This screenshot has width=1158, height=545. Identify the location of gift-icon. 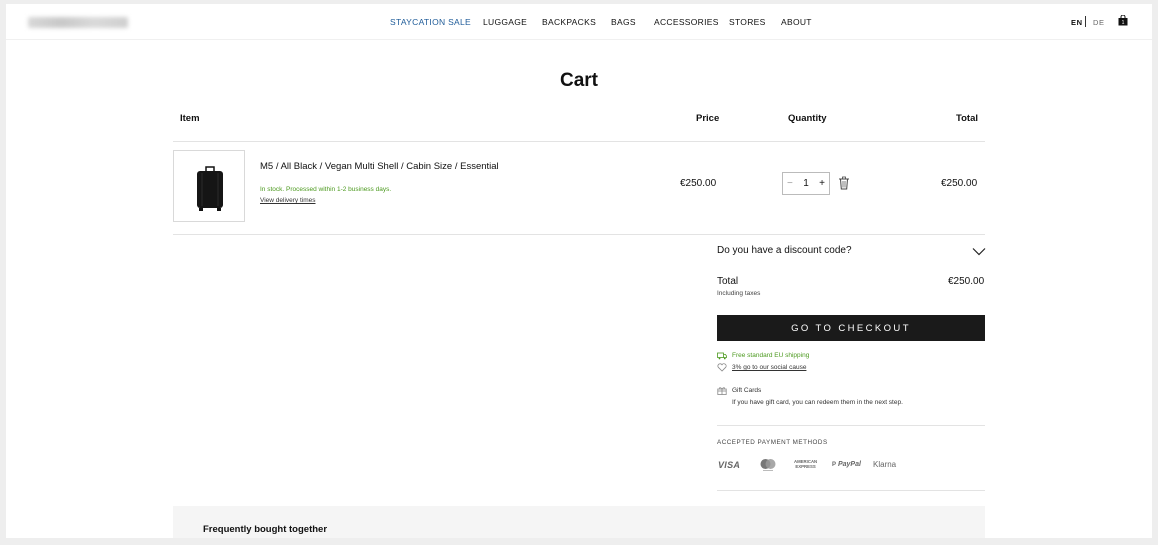
(722, 391).